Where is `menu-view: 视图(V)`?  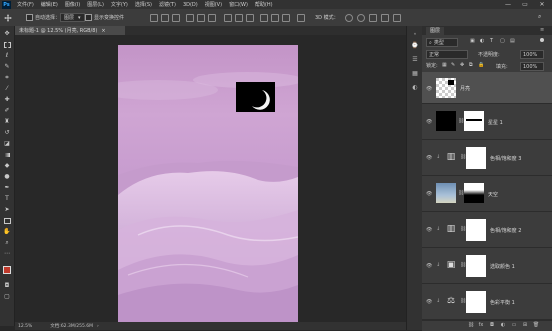 menu-view: 视图(V) is located at coordinates (213, 4).